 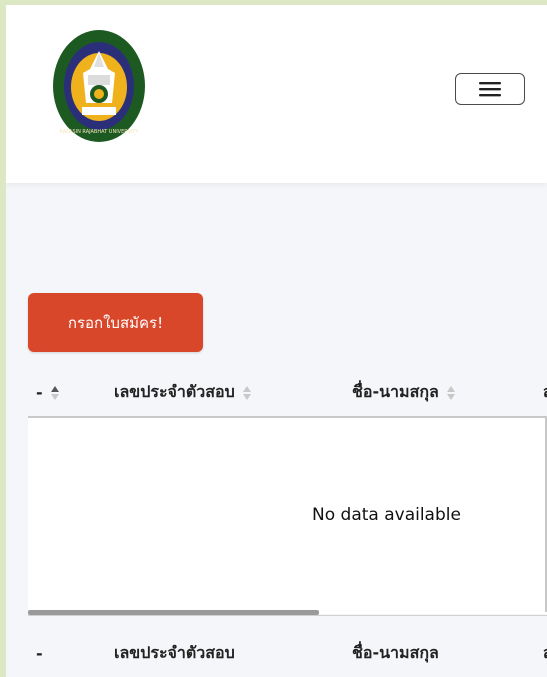 I want to click on university-logo: KALASIN RAJABHAT UNIVERSITY, so click(x=99, y=86).